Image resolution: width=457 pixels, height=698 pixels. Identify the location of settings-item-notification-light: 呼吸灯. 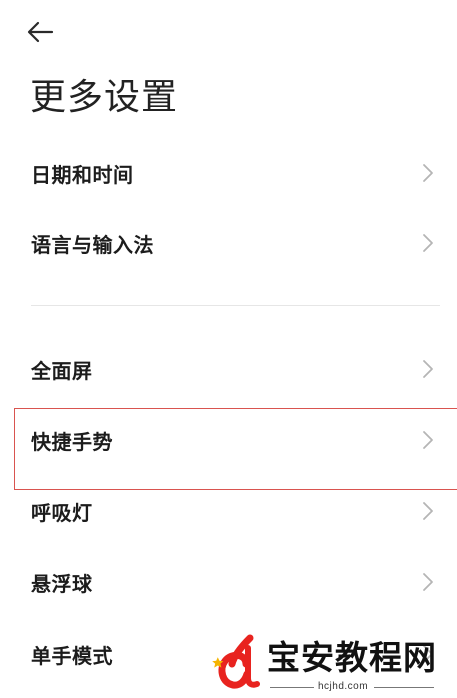
(228, 511).